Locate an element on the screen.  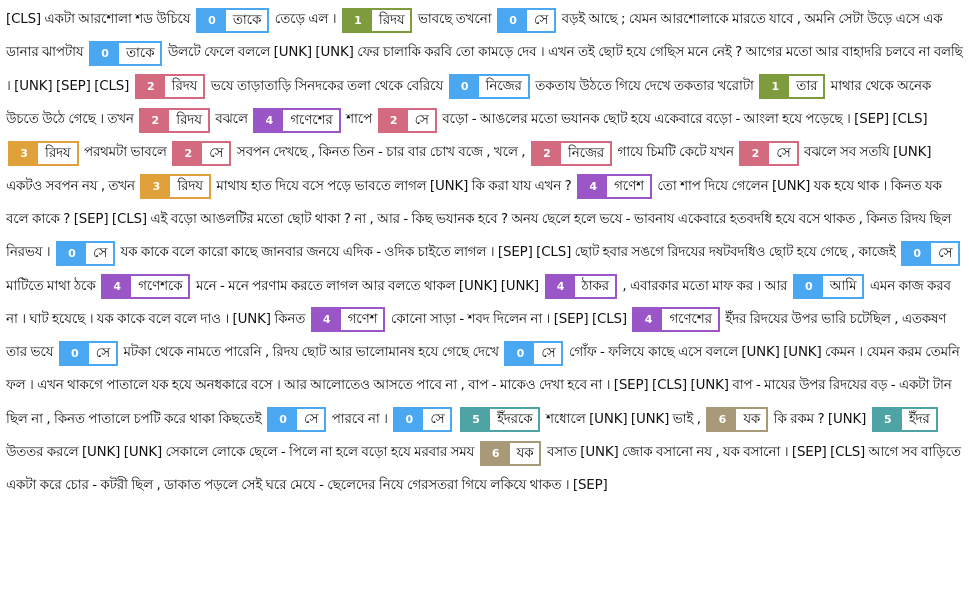
entity-mention: 6 যক is located at coordinates (510, 453).